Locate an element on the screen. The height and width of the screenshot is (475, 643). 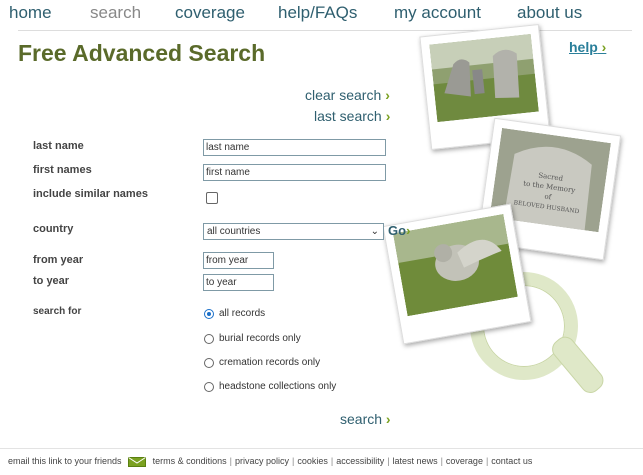
footer-link-terms: terms & conditions is located at coordinates (190, 461).